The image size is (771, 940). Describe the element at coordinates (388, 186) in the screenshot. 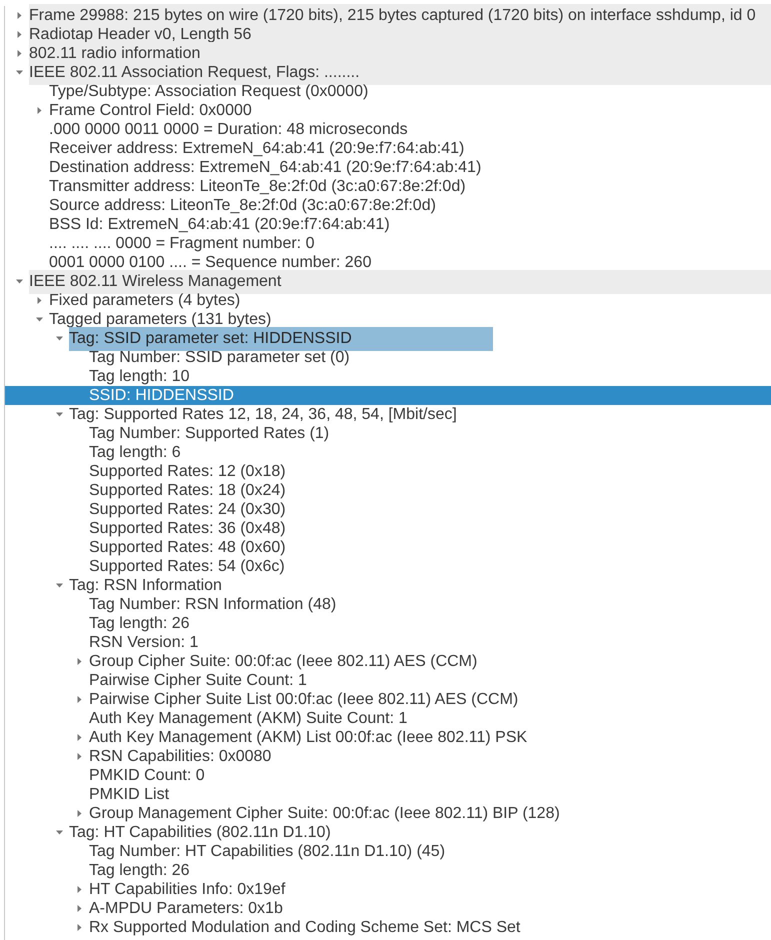

I see `tree-item: Transmitter address: LiteonTe_8e:2f:0d (3c:a0:67:8e:2f:0d)` at that location.